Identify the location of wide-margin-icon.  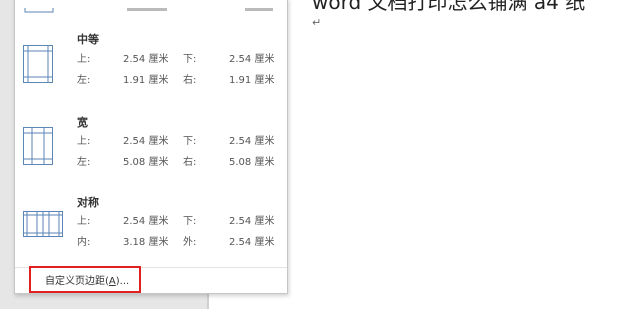
(38, 146).